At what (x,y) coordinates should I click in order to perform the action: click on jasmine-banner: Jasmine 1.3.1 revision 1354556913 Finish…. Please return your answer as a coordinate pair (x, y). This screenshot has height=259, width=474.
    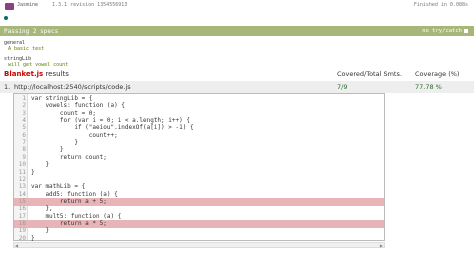
    Looking at the image, I should click on (237, 6).